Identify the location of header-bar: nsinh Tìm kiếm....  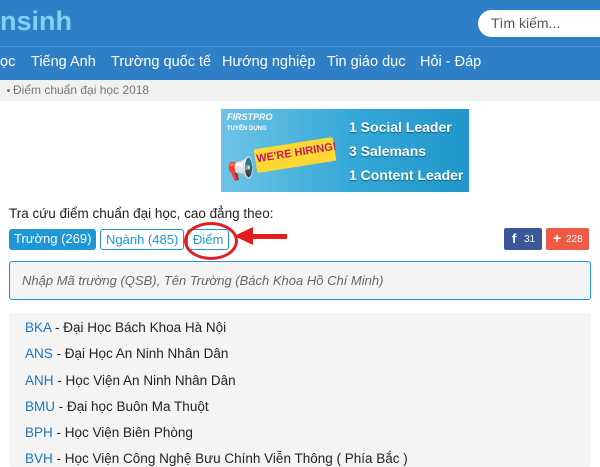
(300, 23).